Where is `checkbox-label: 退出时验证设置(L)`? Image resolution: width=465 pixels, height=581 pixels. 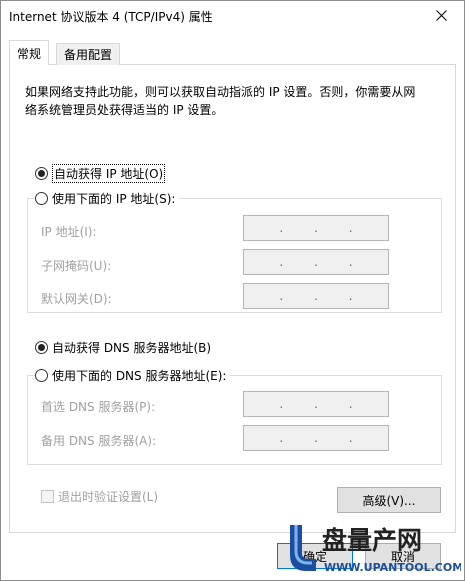 checkbox-label: 退出时验证设置(L) is located at coordinates (108, 497).